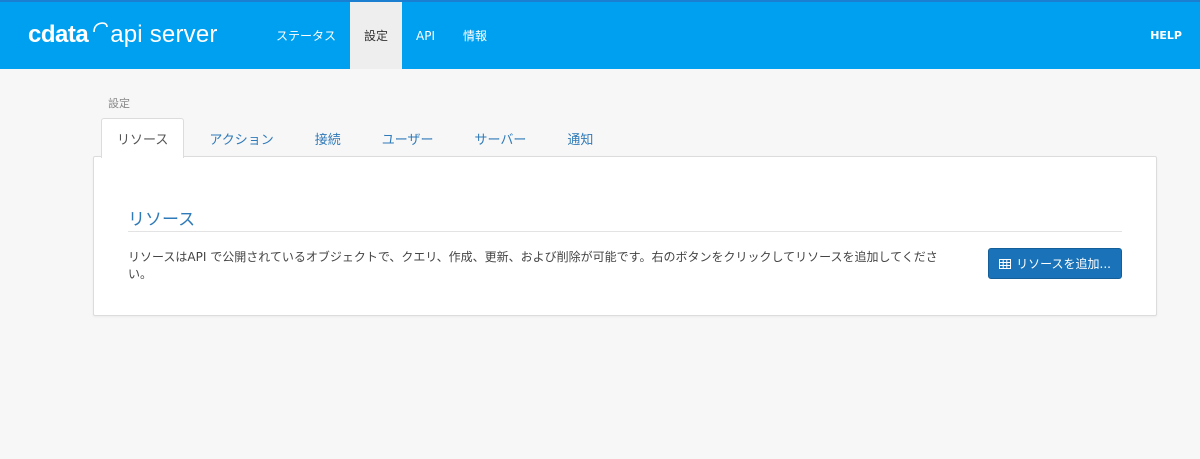 Image resolution: width=1200 pixels, height=459 pixels. I want to click on panel-title: リソース, so click(162, 220).